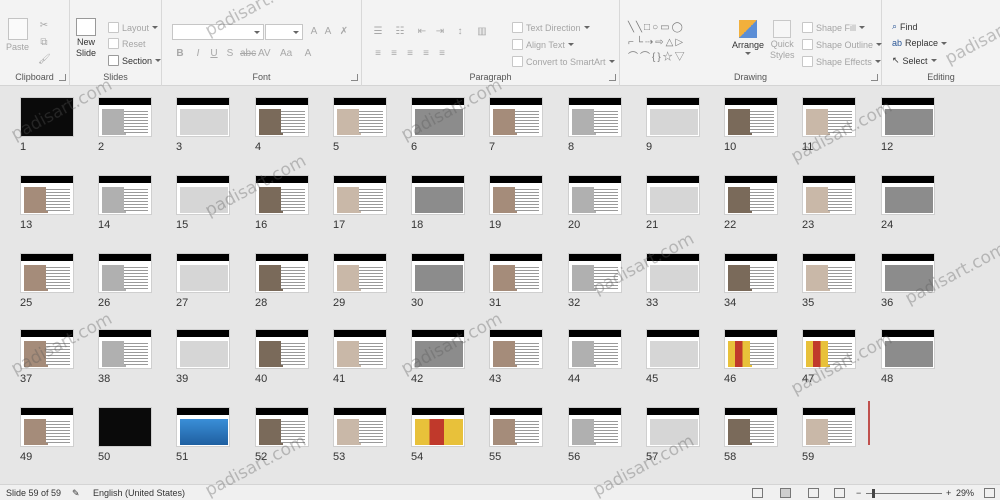 This screenshot has width=1000, height=500. I want to click on section-button: Section, so click(135, 60).